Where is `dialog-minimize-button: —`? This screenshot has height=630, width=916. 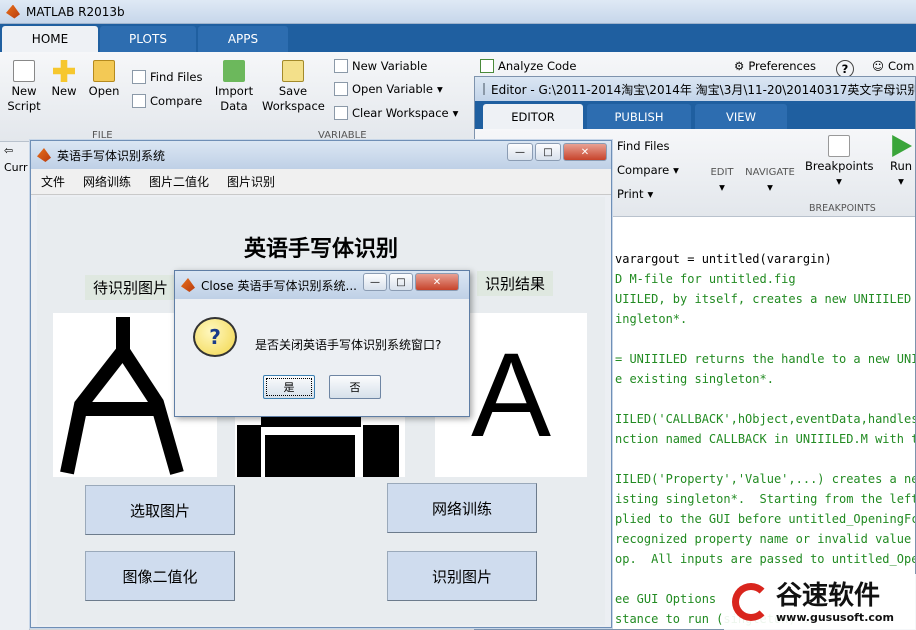 dialog-minimize-button: — is located at coordinates (375, 282).